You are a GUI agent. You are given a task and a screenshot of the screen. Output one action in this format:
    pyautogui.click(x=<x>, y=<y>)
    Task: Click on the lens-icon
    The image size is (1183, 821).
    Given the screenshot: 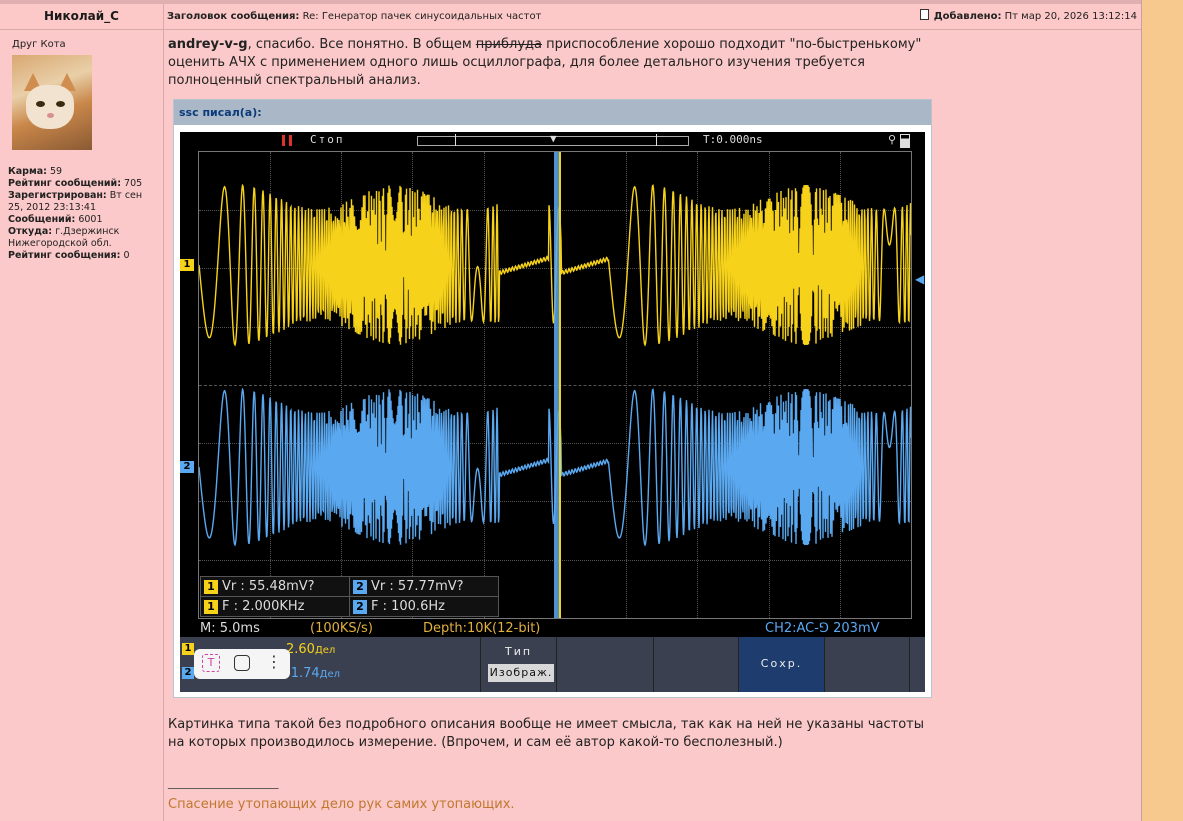 What is the action you would take?
    pyautogui.click(x=242, y=663)
    